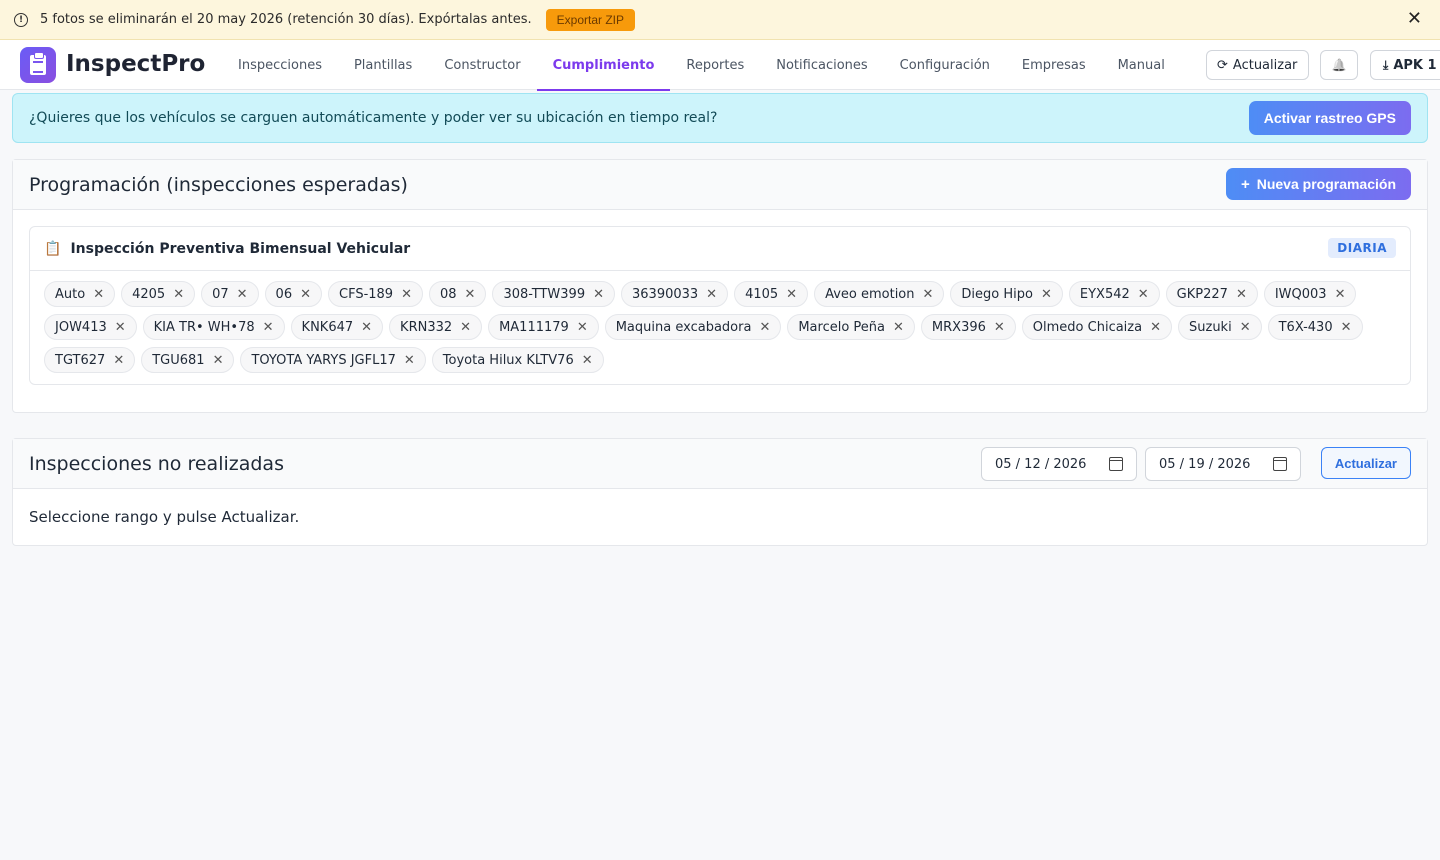 The width and height of the screenshot is (1440, 860). I want to click on nav-item-plantillas: Plantillas, so click(383, 65).